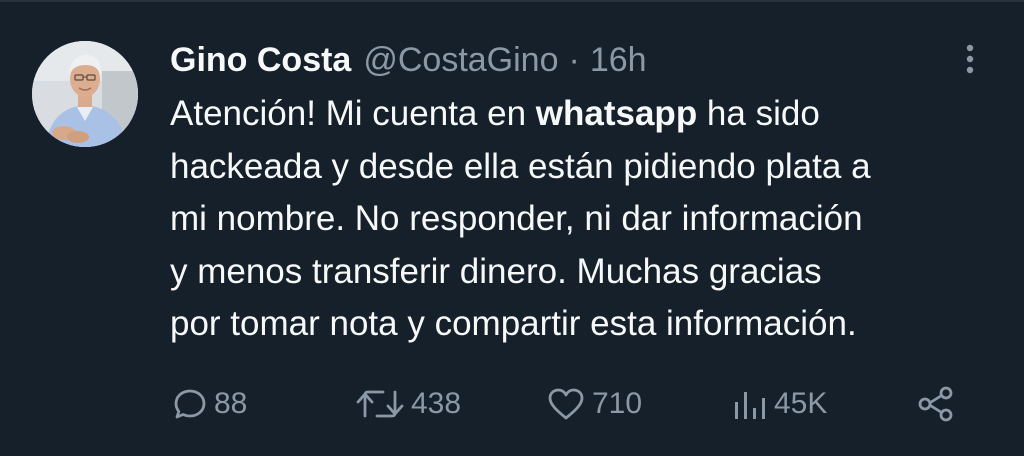  I want to click on tweet-header: Gino Costa @CostaGino · 16h, so click(408, 60).